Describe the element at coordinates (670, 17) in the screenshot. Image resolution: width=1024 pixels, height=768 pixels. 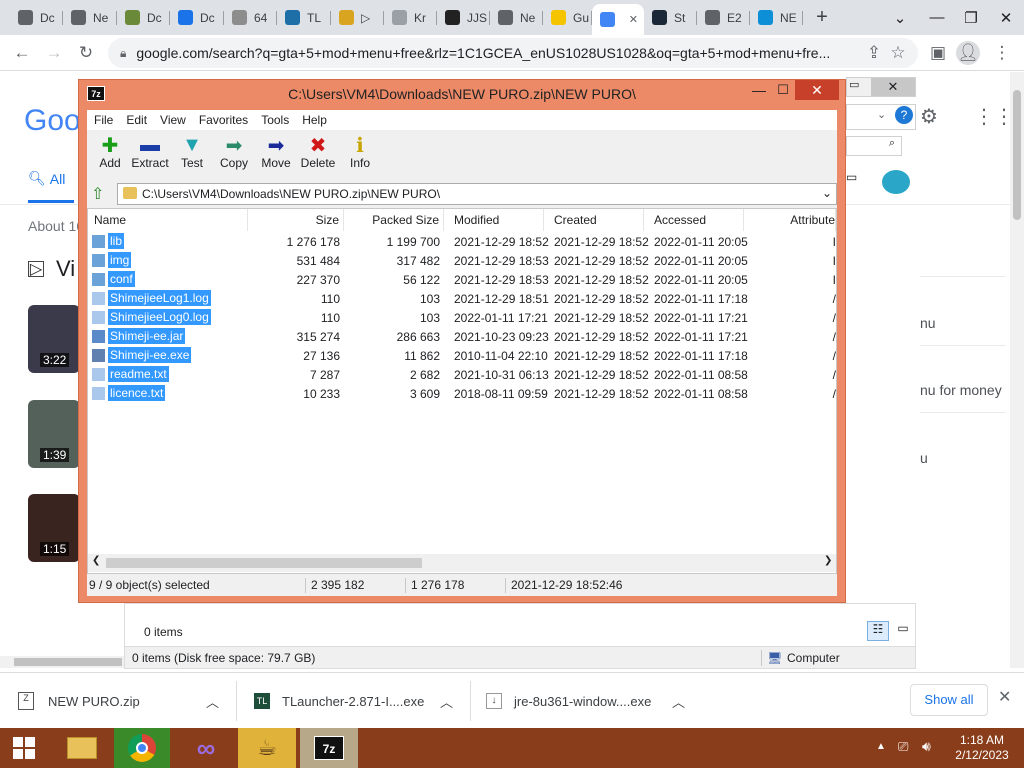
I see `browser-tab: St` at that location.